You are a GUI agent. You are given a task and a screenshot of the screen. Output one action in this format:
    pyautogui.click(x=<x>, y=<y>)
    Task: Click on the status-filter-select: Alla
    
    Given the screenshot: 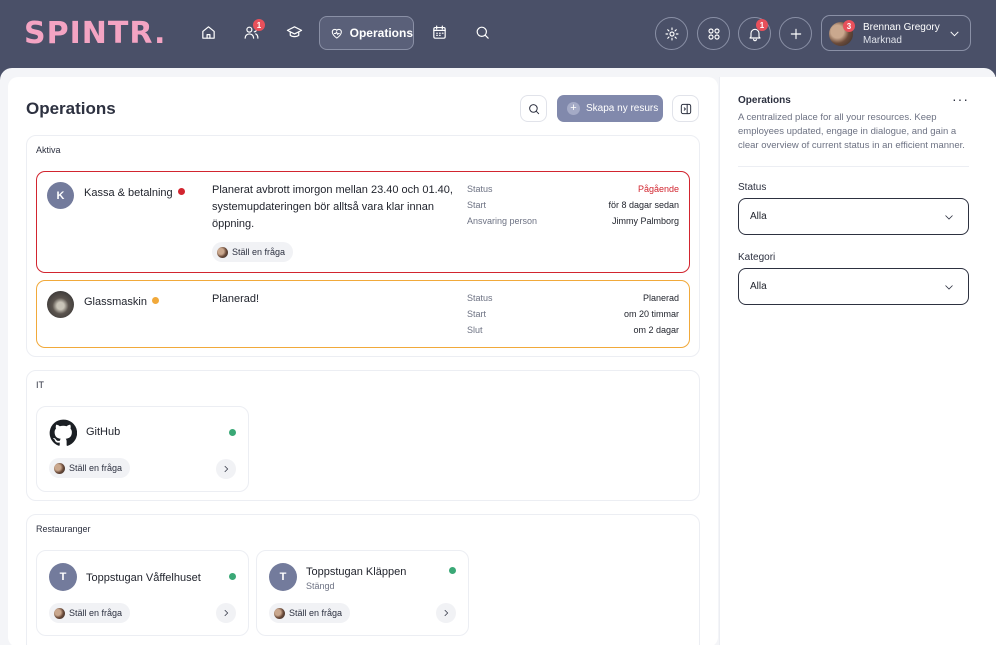 What is the action you would take?
    pyautogui.click(x=853, y=216)
    